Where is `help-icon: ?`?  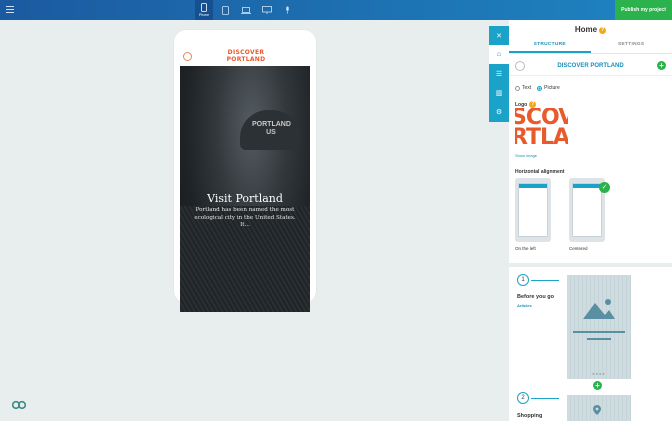 help-icon: ? is located at coordinates (603, 30).